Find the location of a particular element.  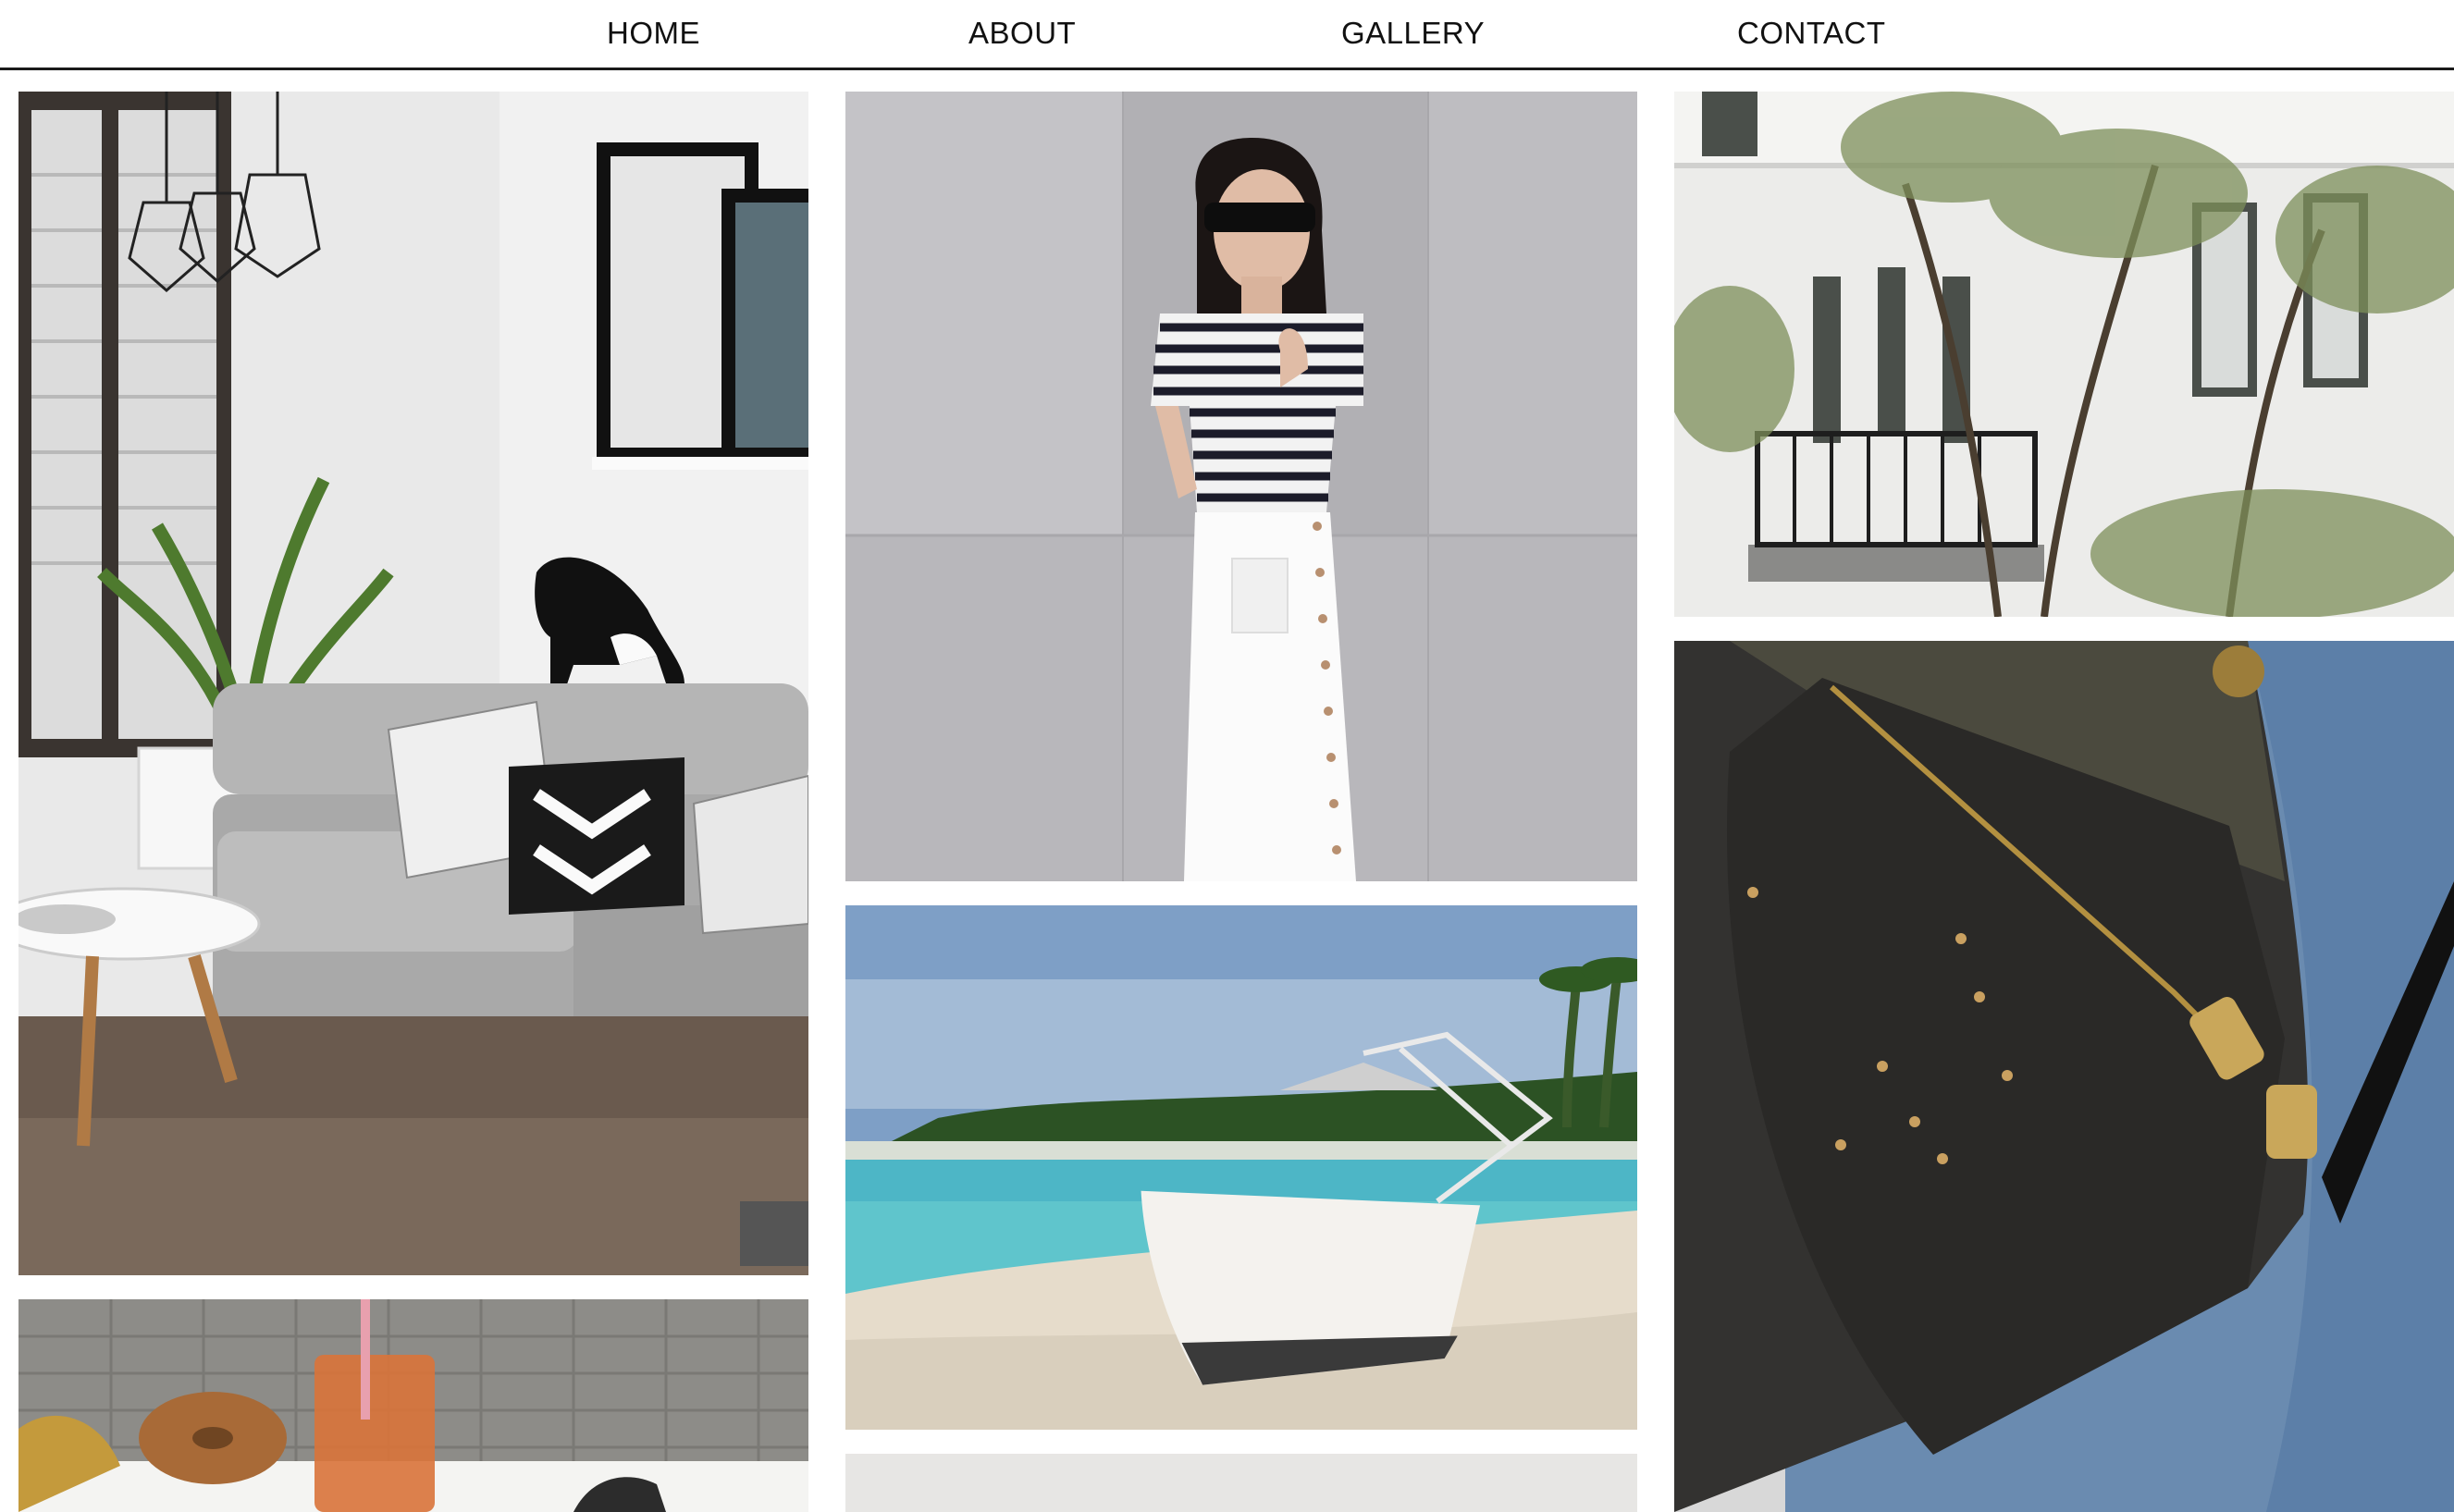

gallery-image-partial is located at coordinates (1241, 1483).